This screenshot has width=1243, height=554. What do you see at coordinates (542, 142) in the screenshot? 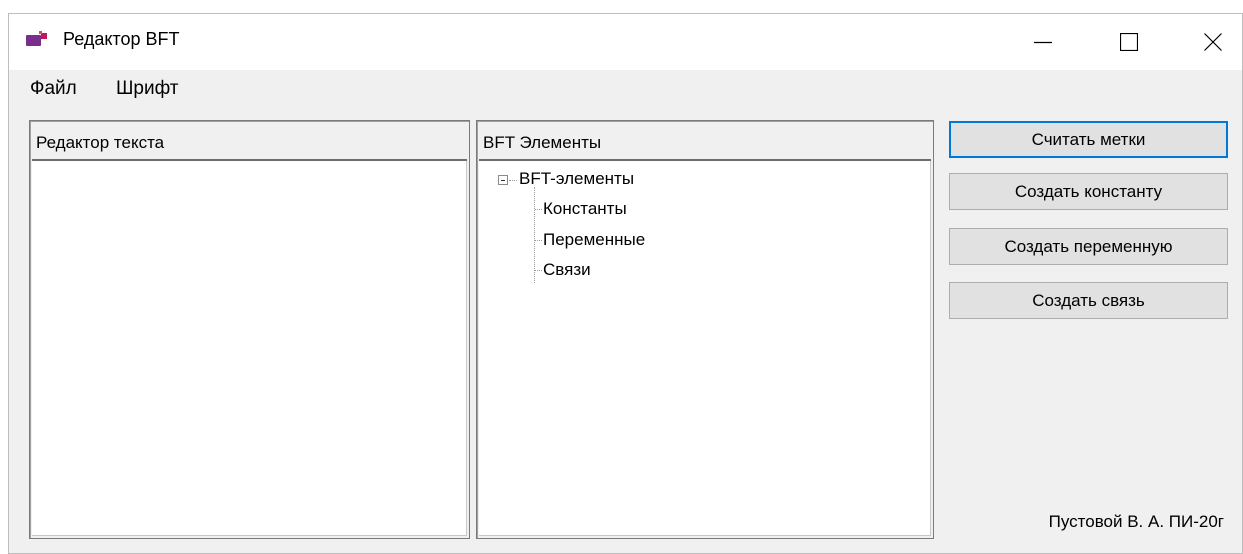
I see `bft-elements-header-label: BFT Элементы` at bounding box center [542, 142].